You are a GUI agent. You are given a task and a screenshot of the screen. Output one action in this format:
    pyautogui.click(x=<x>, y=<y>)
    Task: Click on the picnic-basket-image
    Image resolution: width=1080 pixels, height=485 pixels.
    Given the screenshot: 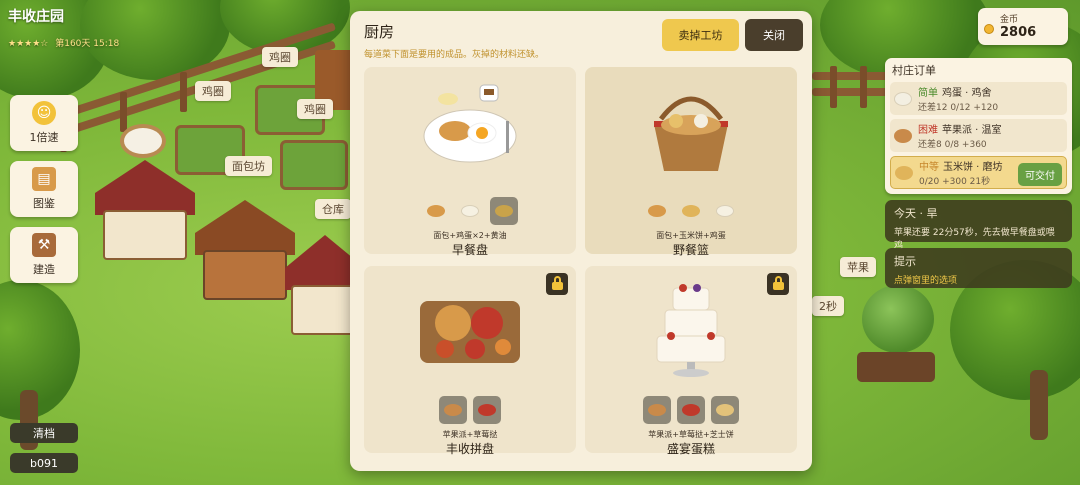 What is the action you would take?
    pyautogui.click(x=691, y=129)
    